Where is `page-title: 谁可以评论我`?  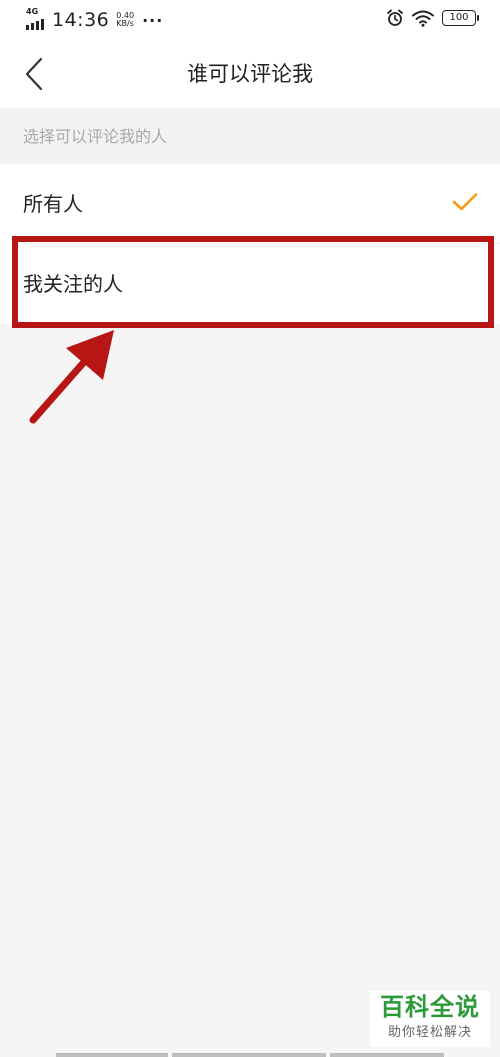
page-title: 谁可以评论我 is located at coordinates (250, 74).